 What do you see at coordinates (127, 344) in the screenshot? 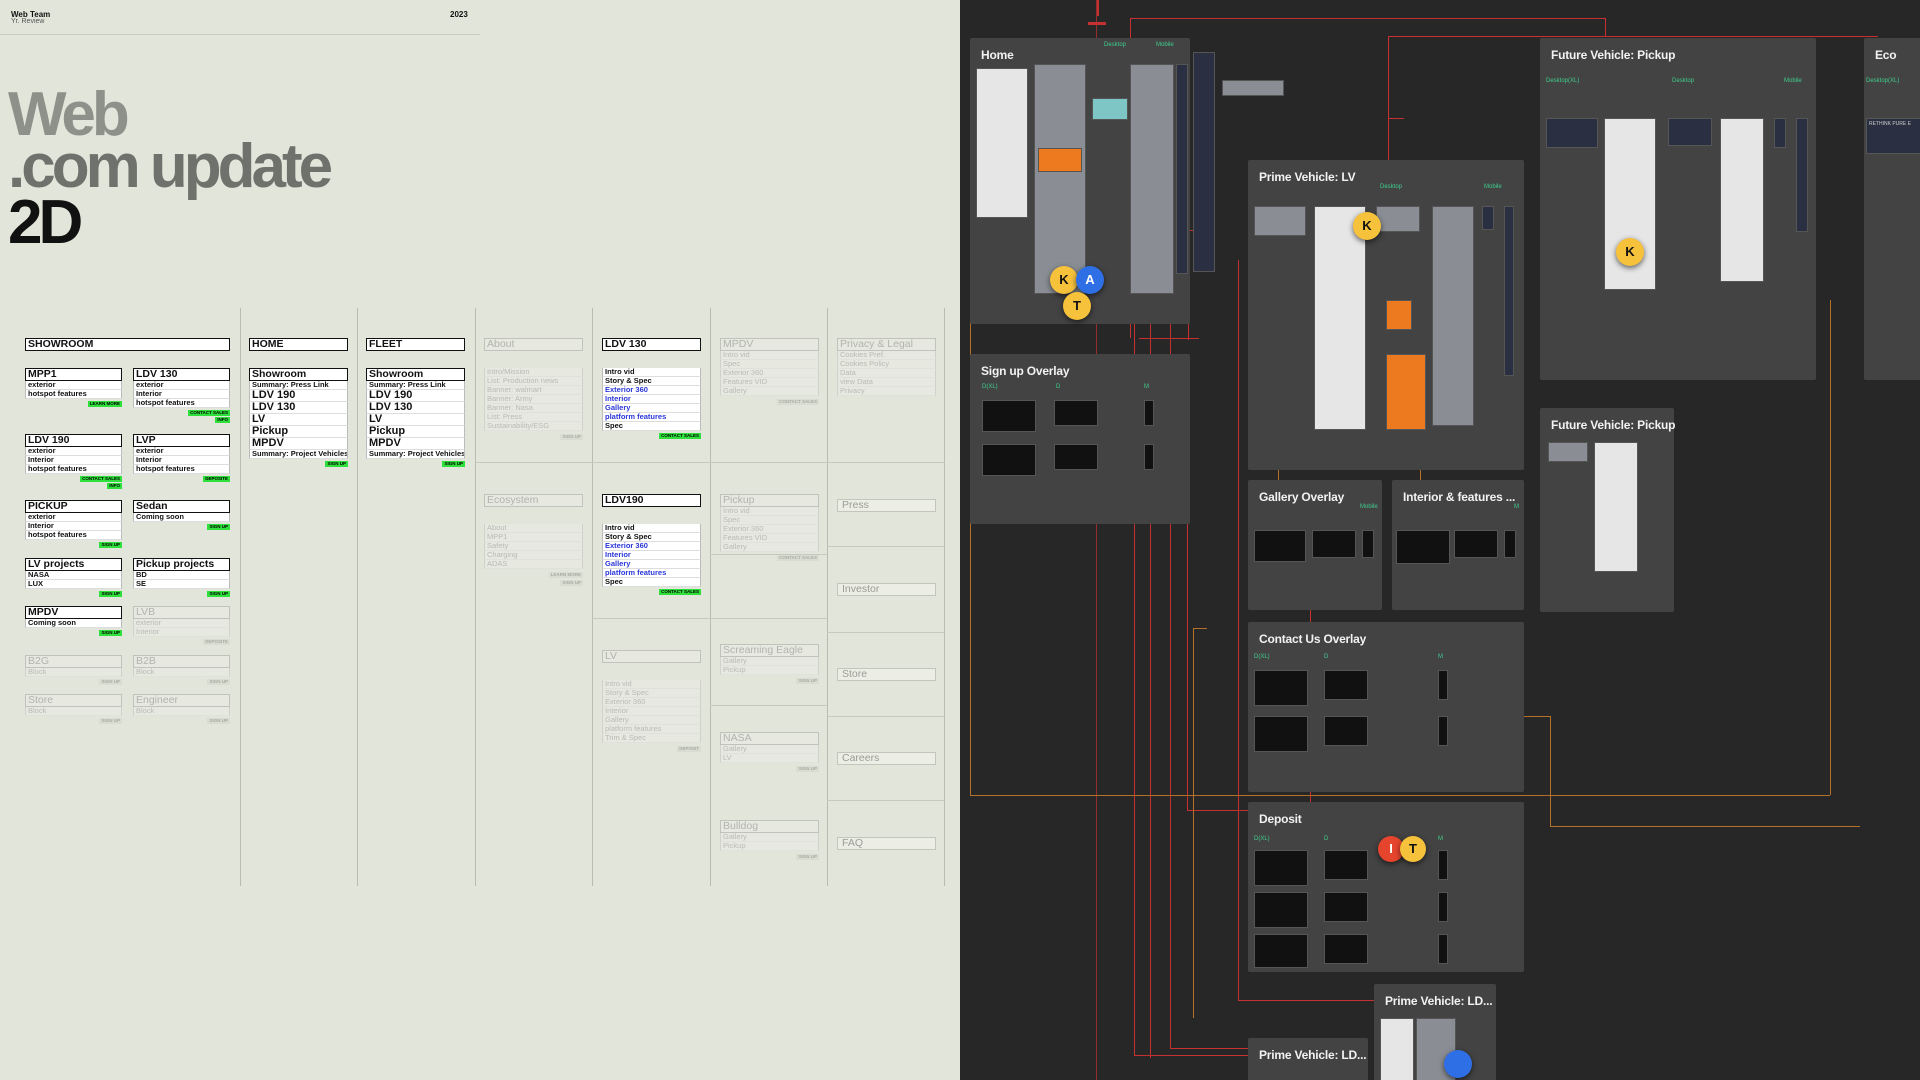
I see `showroom-heading-card: SHOWROOM` at bounding box center [127, 344].